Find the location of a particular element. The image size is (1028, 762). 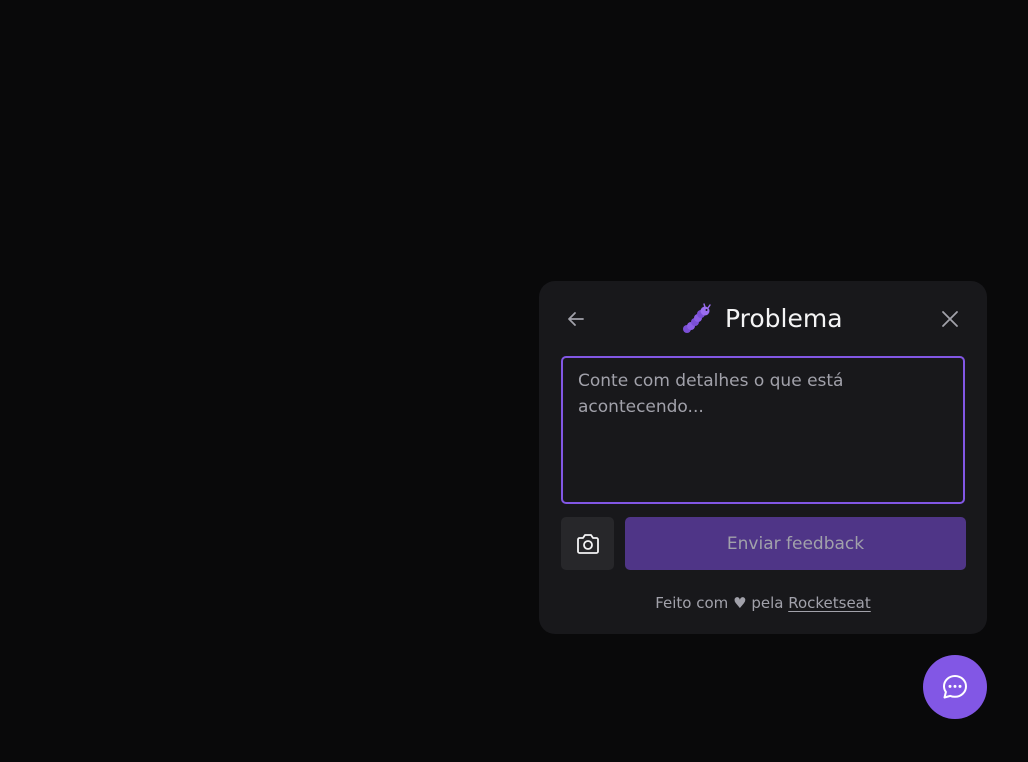

send-feedback-button: Enviar feedback is located at coordinates (795, 543).